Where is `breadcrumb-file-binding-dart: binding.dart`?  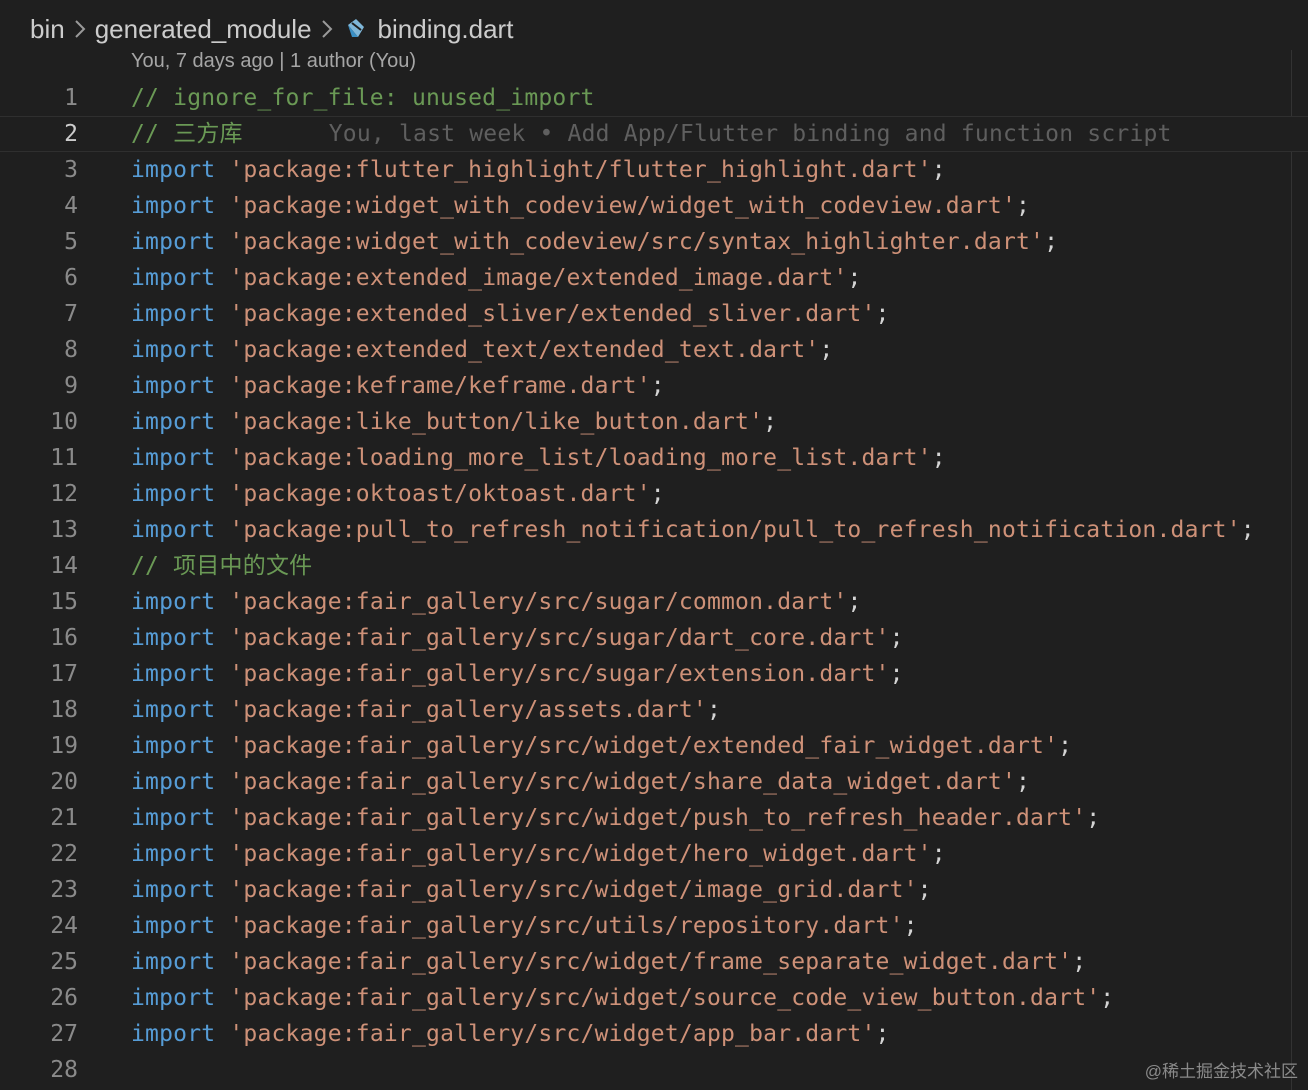
breadcrumb-file-binding-dart: binding.dart is located at coordinates (446, 29).